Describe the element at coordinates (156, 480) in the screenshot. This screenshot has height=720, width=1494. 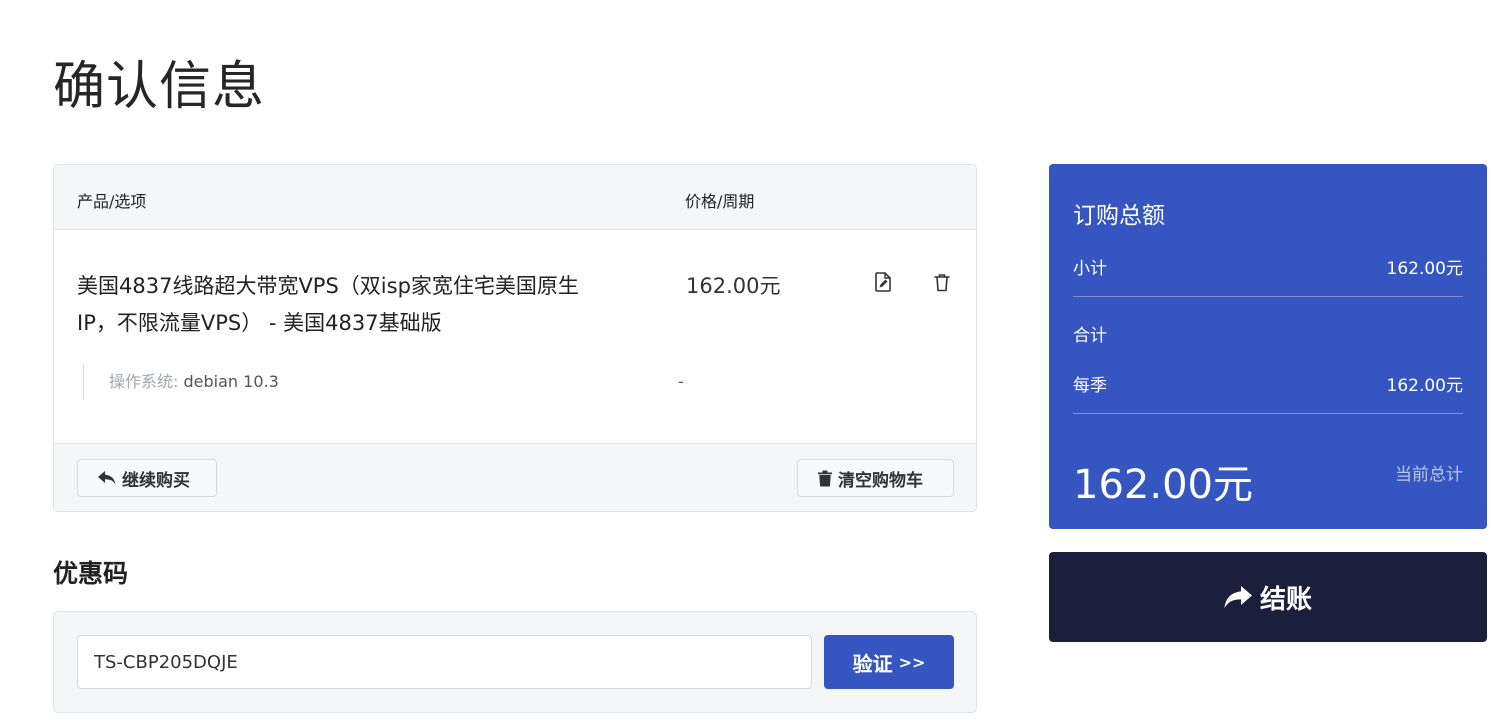
I see `continue-shopping-label: 继续购买` at that location.